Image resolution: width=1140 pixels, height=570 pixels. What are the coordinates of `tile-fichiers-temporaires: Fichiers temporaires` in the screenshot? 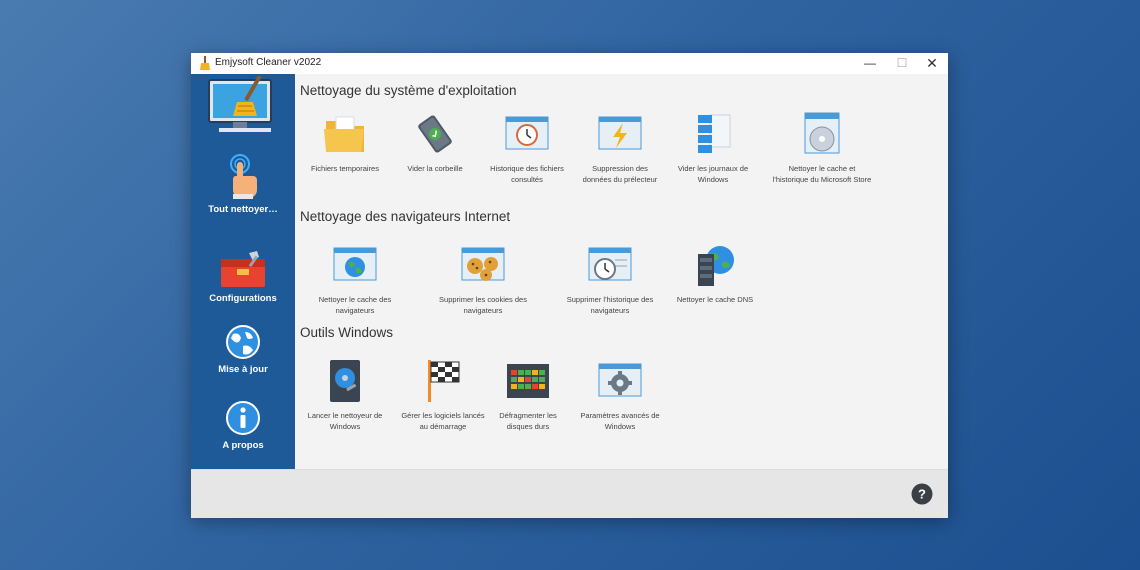 It's located at (345, 142).